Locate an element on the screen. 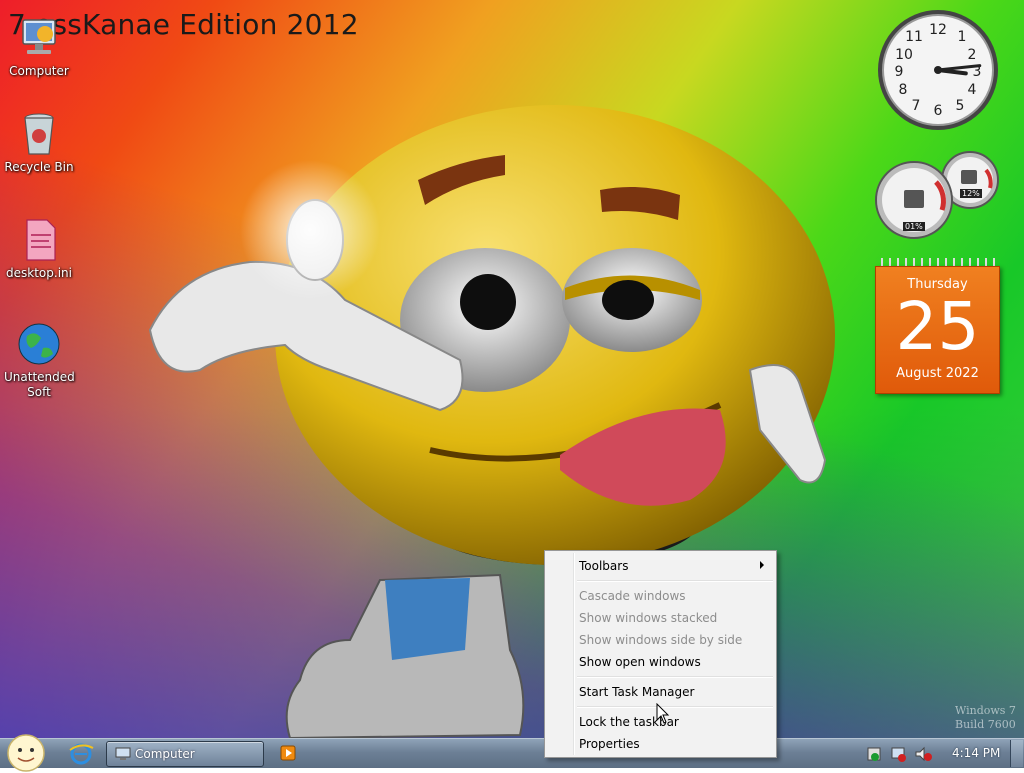 This screenshot has width=1024, height=773. settings-file-icon is located at coordinates (39, 240).